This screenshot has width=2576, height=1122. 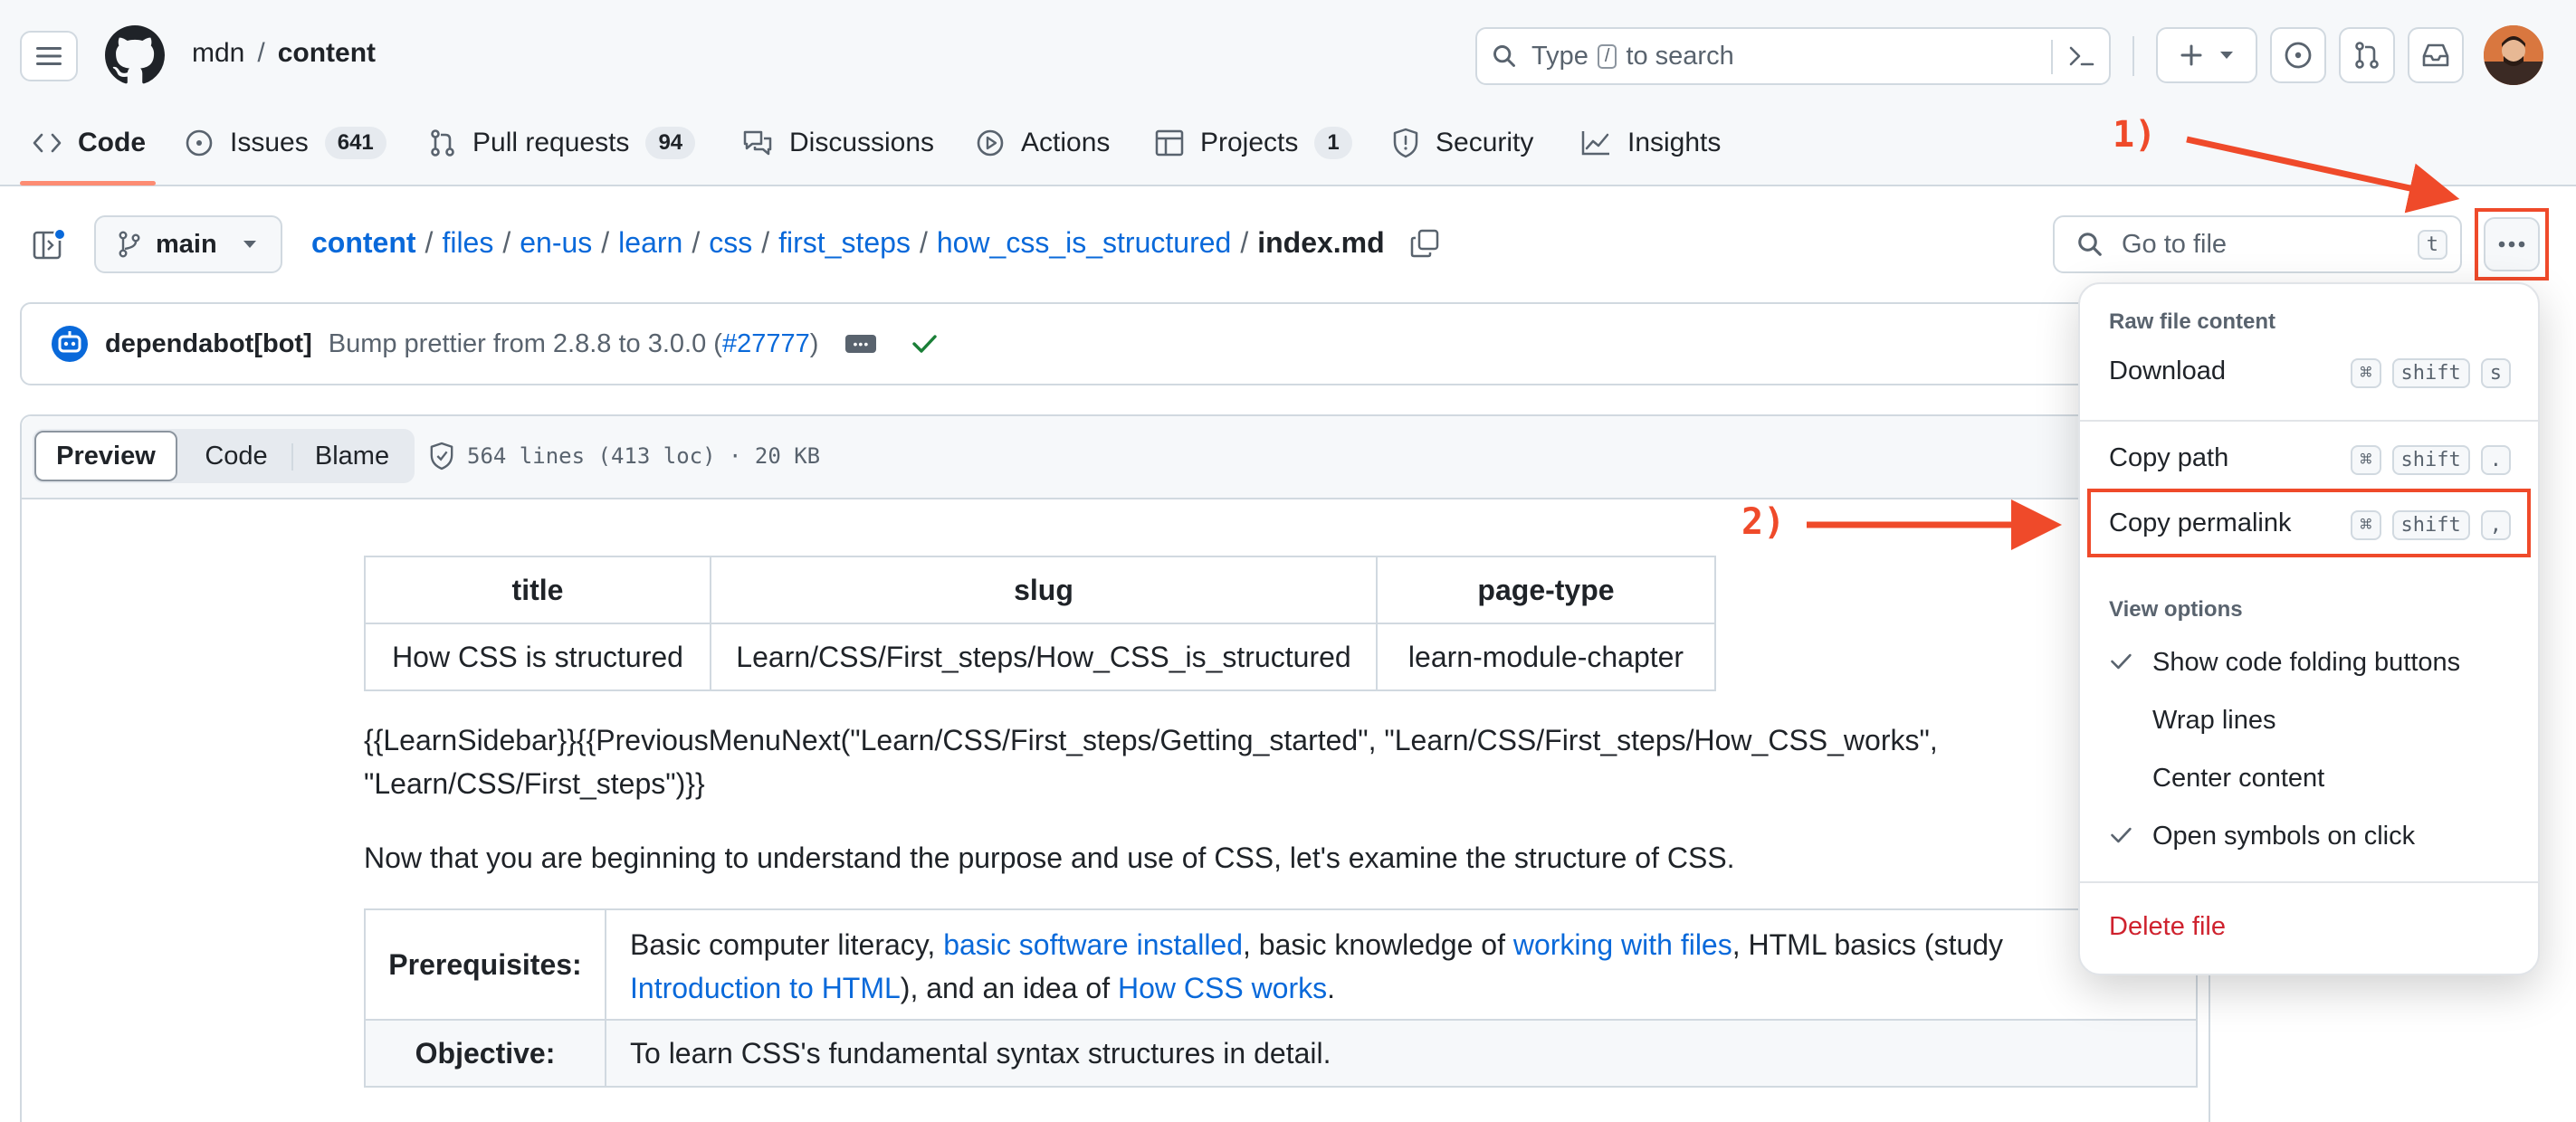 I want to click on branch-name: main, so click(x=186, y=244).